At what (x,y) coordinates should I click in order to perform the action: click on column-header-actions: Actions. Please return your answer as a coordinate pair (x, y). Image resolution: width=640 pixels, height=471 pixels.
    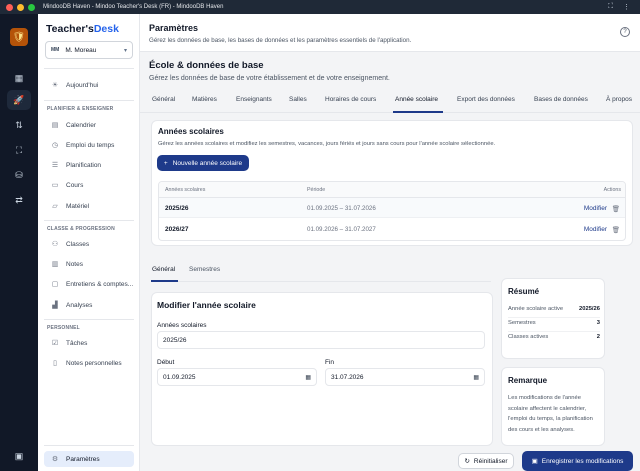
    Looking at the image, I should click on (612, 190).